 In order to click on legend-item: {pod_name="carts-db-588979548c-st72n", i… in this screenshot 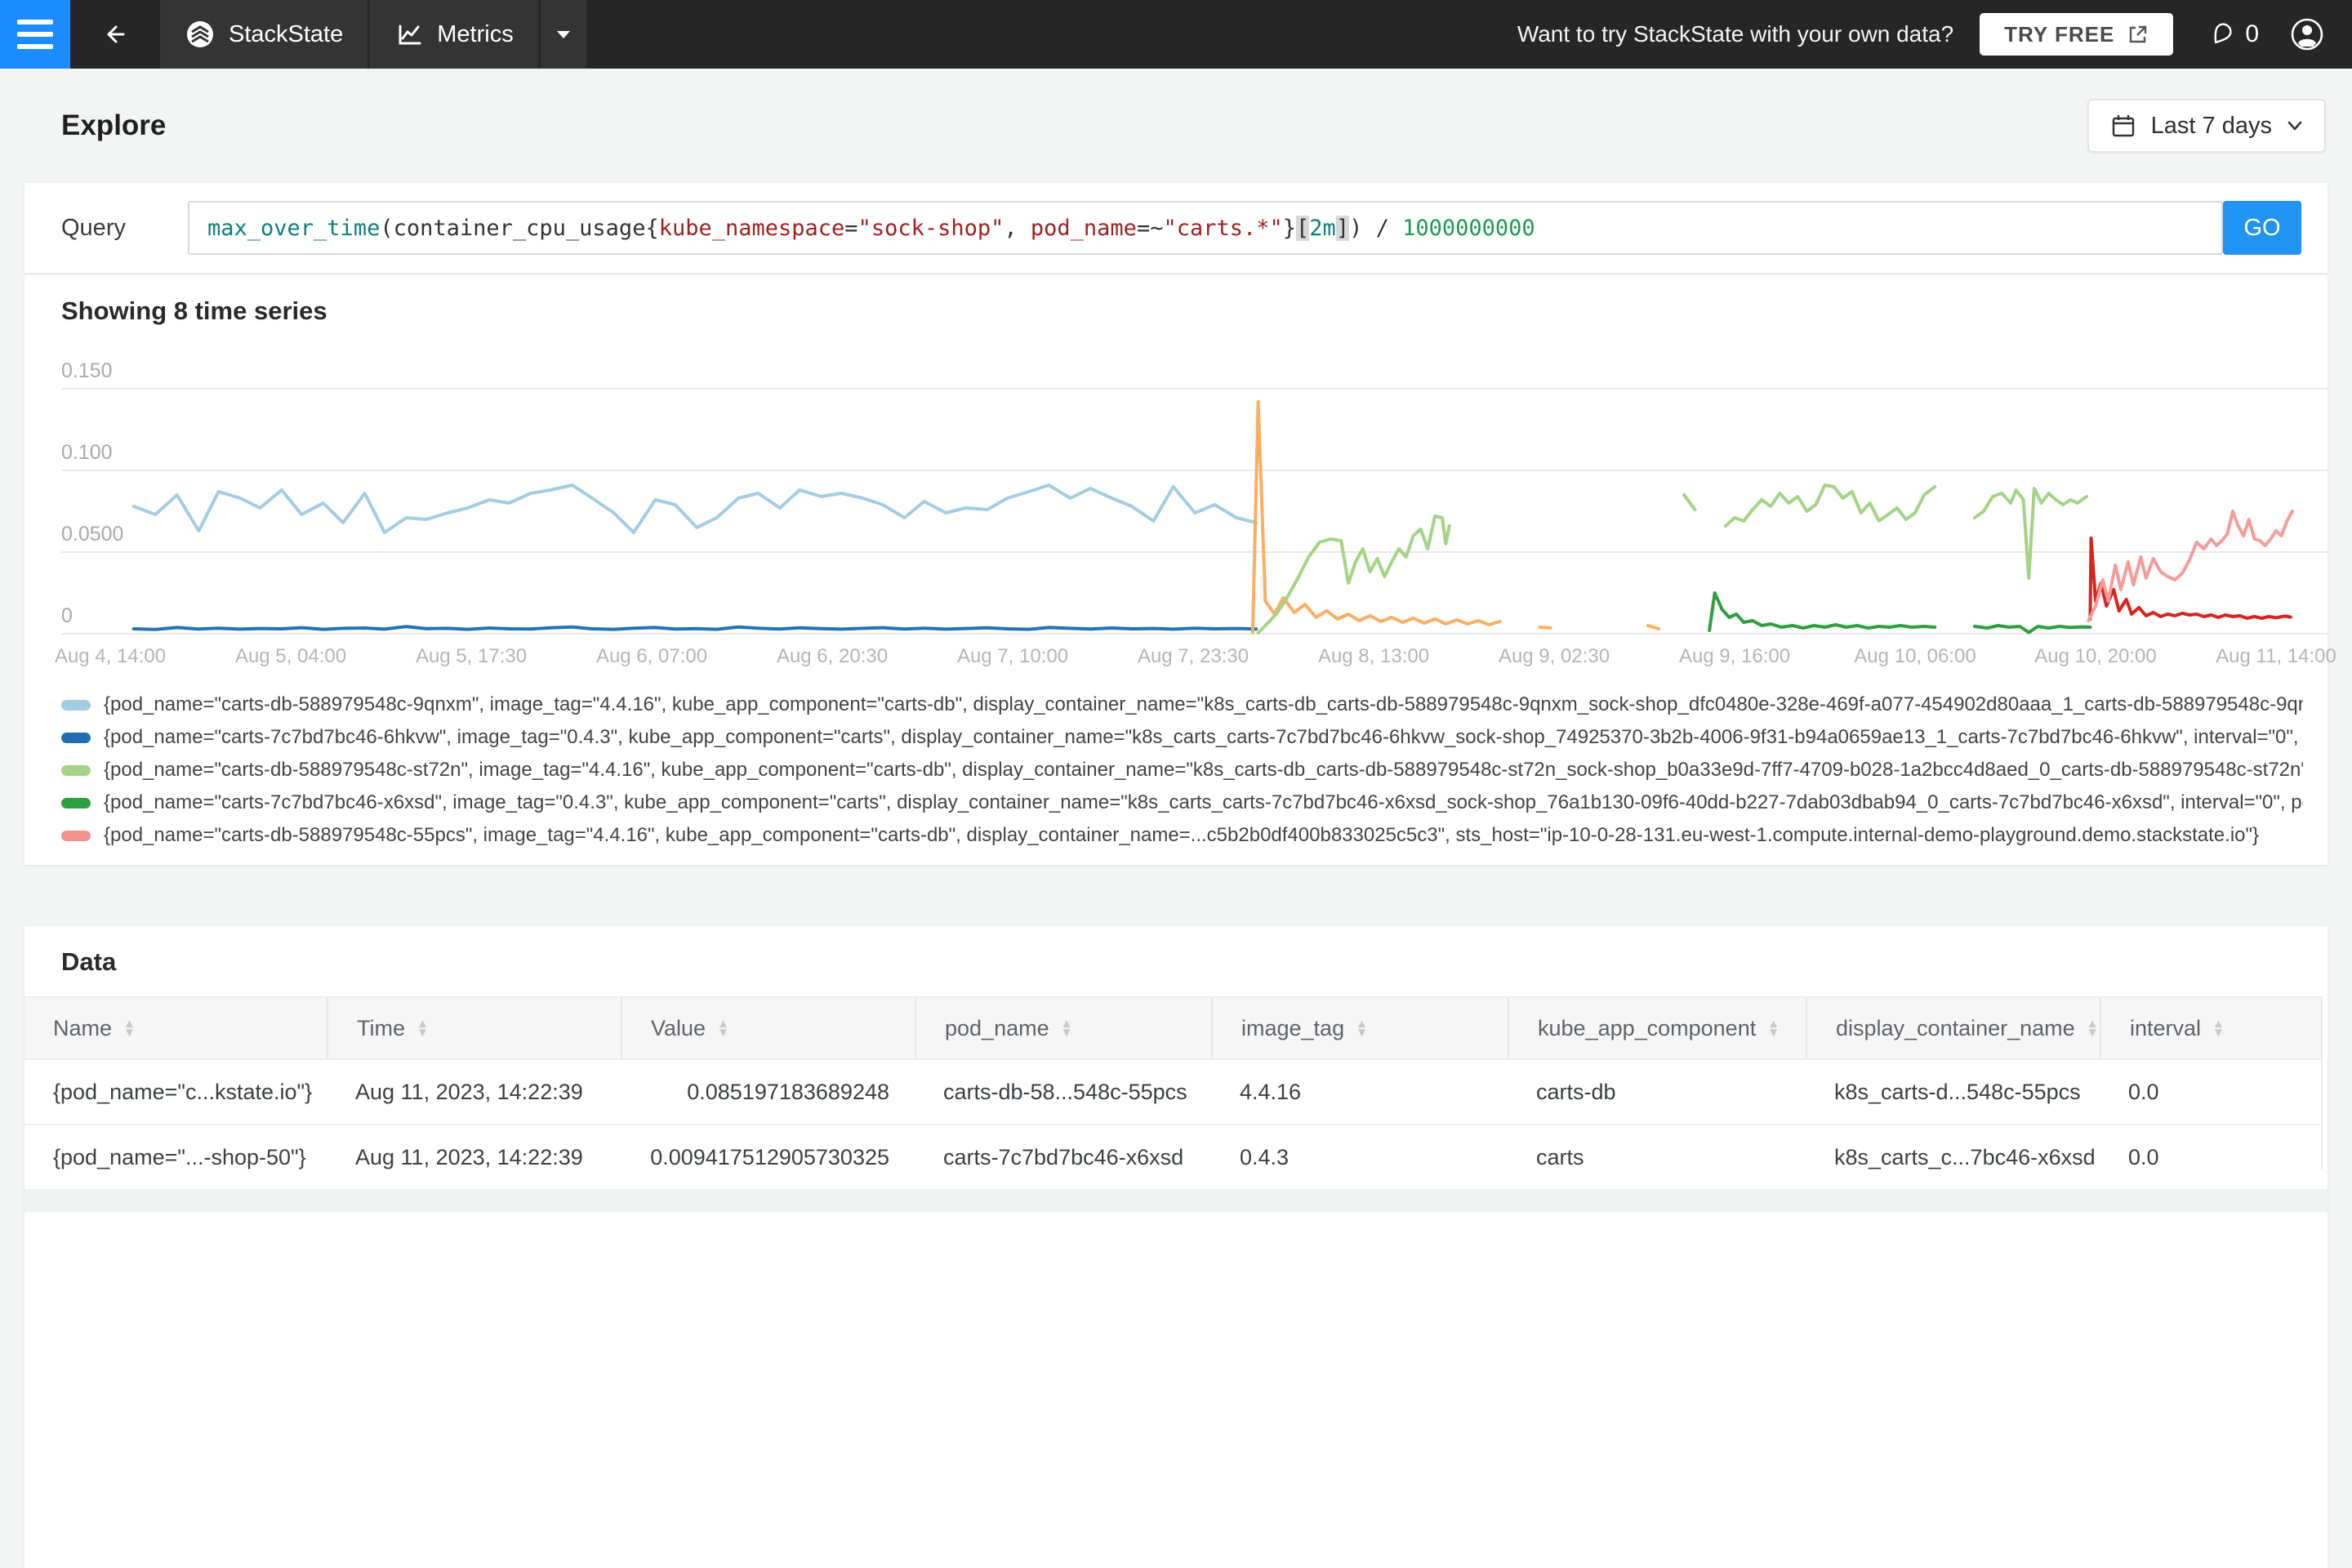, I will do `click(1182, 770)`.